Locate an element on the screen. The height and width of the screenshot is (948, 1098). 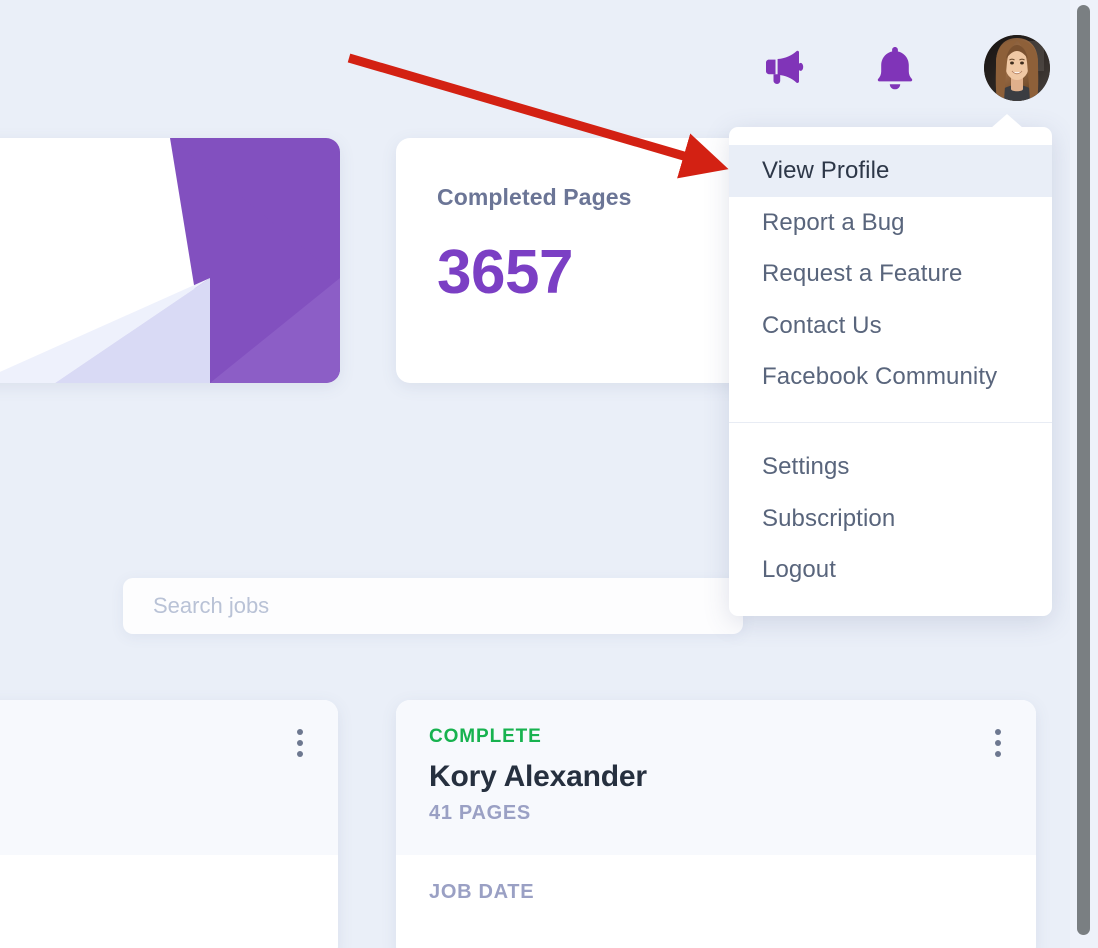
status-badge: COMPLETE is located at coordinates (485, 736).